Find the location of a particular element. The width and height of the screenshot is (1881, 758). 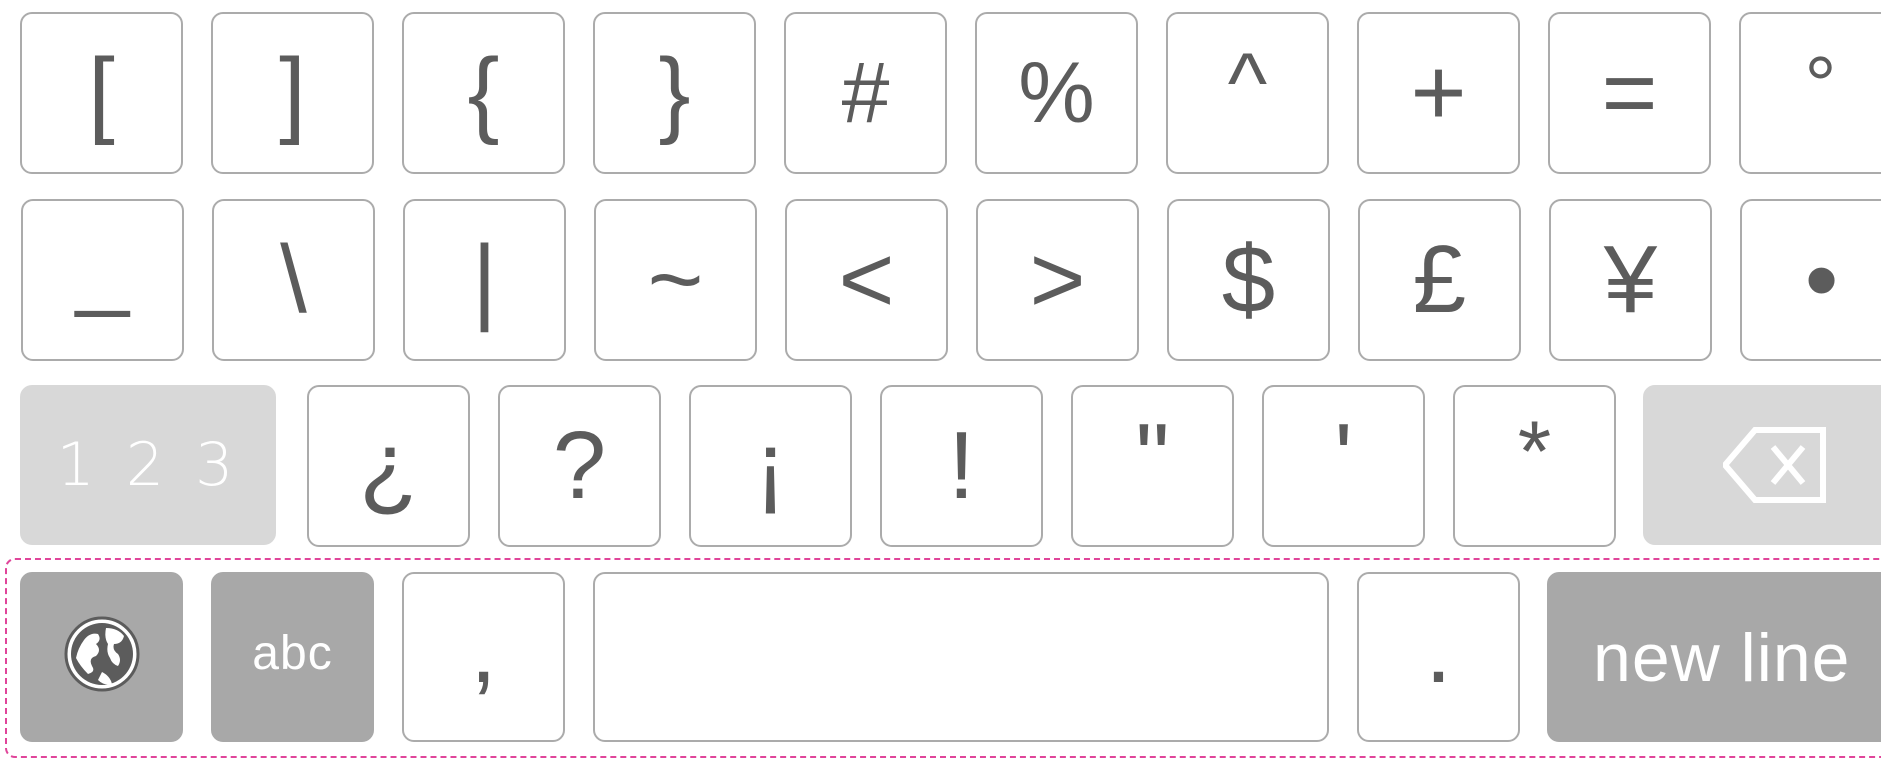

globe-icon is located at coordinates (101, 654).